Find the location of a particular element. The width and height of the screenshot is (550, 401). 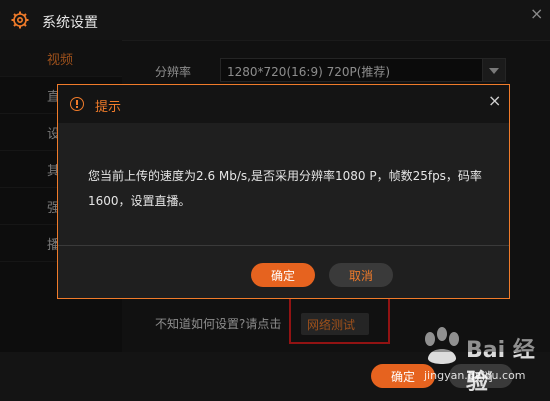

dialog-cancel-button: 取消 is located at coordinates (361, 275).